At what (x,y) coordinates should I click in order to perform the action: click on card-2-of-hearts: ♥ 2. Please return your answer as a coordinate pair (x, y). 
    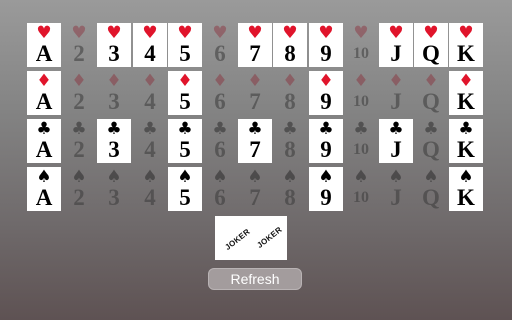
    Looking at the image, I should click on (79, 45).